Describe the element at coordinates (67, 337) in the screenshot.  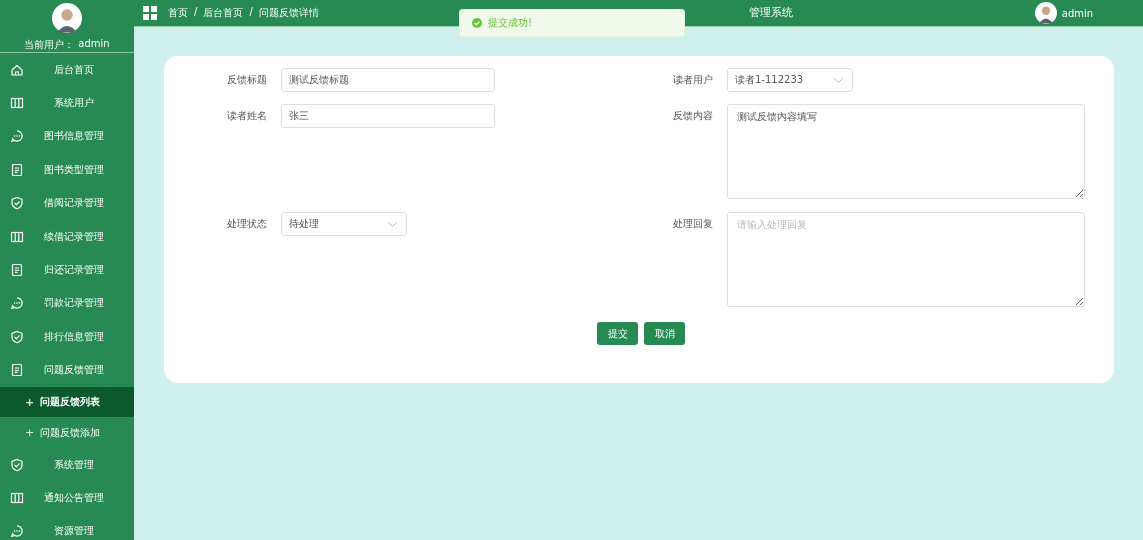
I see `menu-item: 排行信息管理` at that location.